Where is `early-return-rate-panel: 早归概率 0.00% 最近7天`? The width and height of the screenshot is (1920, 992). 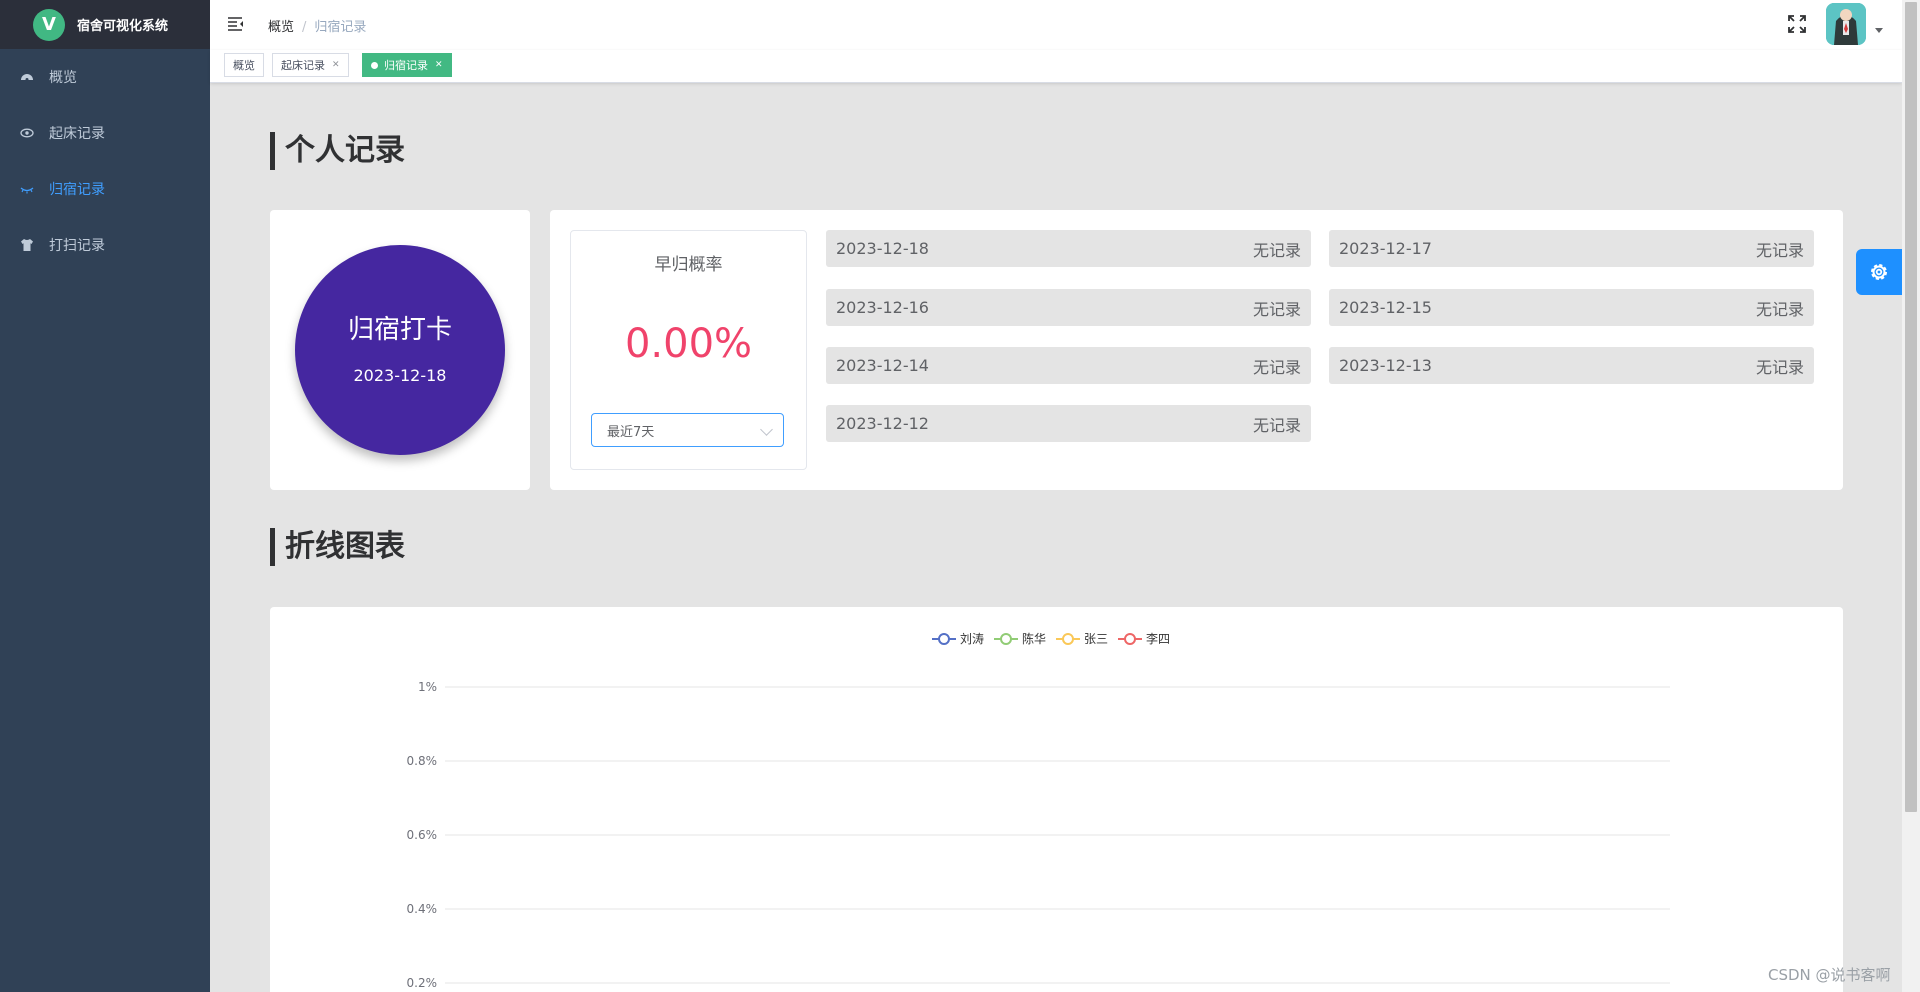 early-return-rate-panel: 早归概率 0.00% 最近7天 is located at coordinates (688, 350).